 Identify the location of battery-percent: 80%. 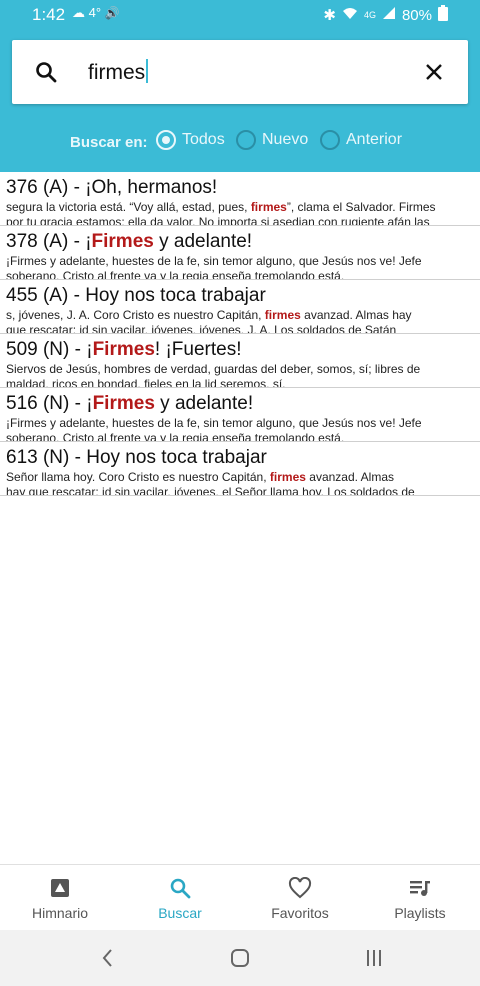
(416, 15).